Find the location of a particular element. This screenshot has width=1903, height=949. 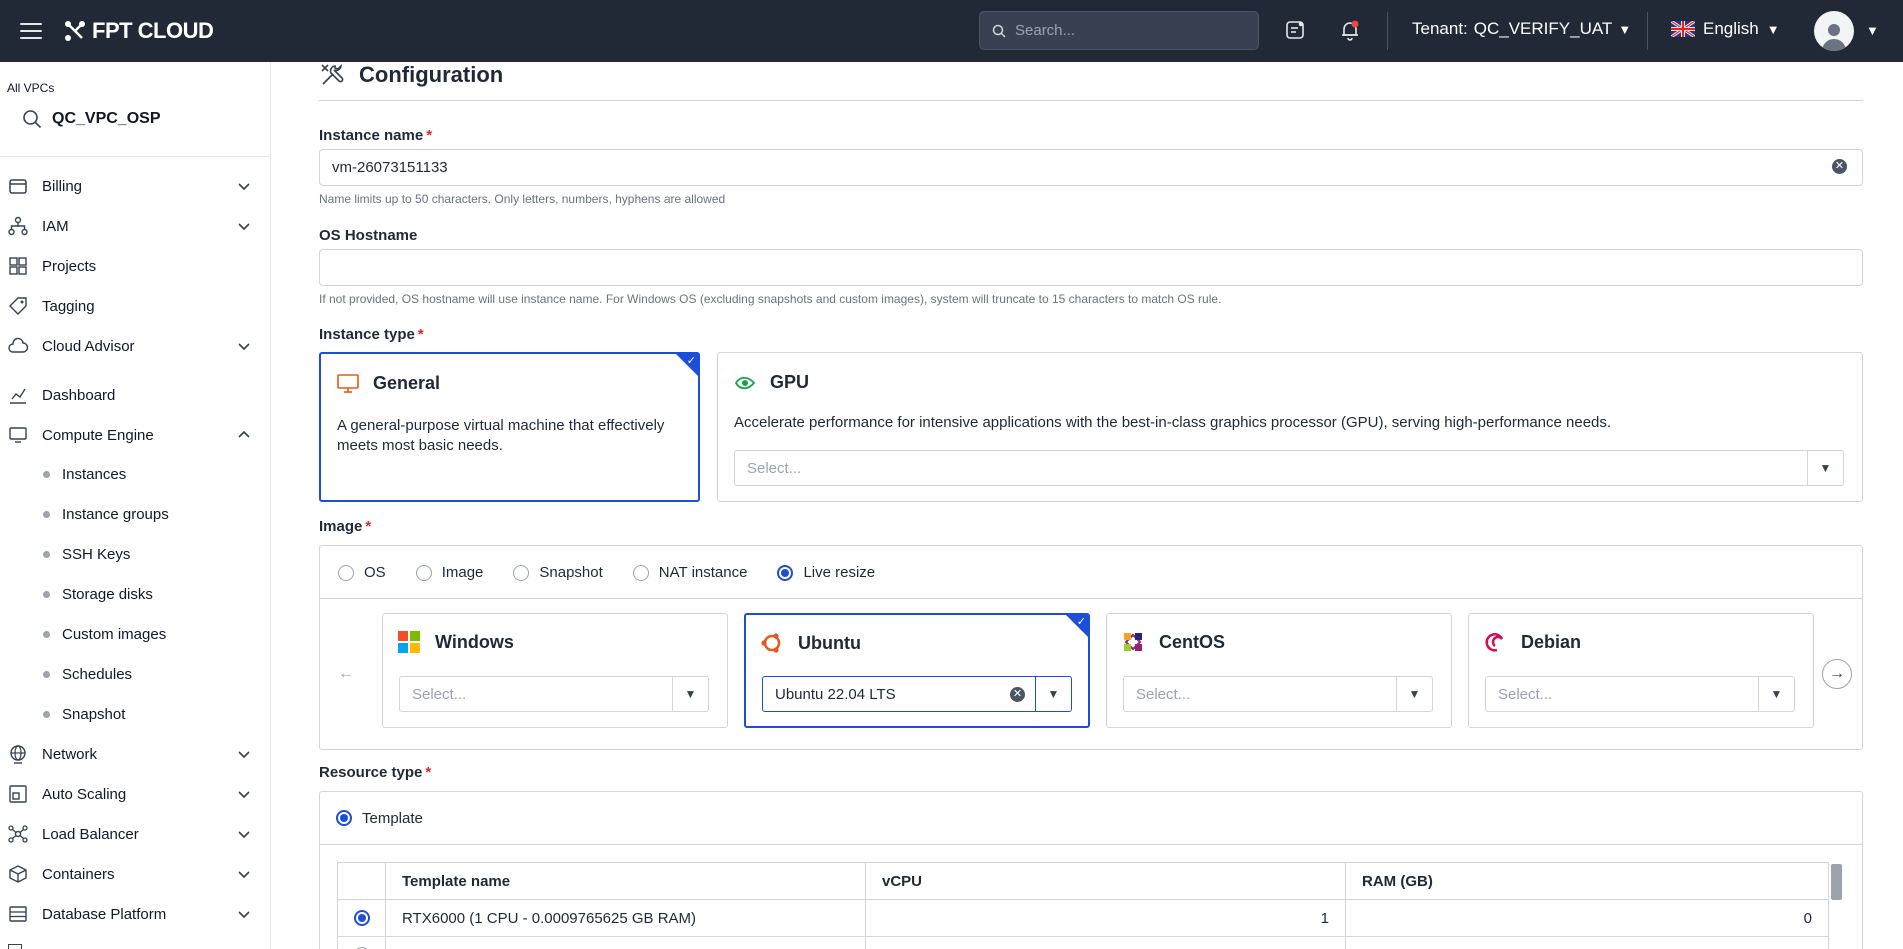

sidebar-item-iam: IAM is located at coordinates (135, 226).